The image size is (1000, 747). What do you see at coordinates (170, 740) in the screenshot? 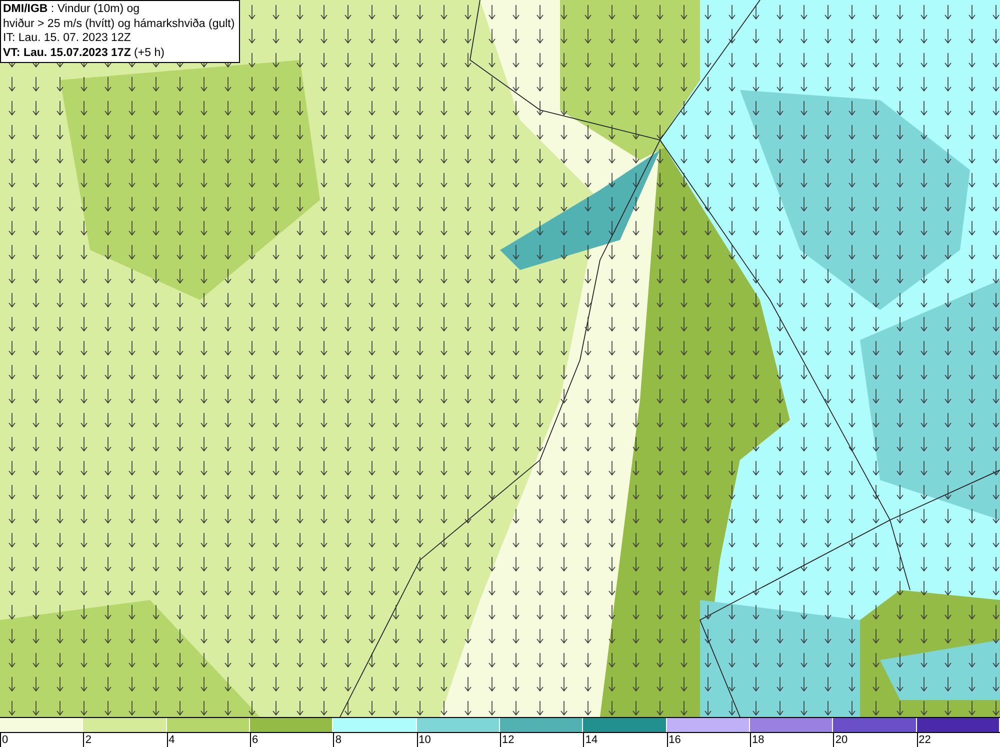
I see `legend-tick-label: 4` at bounding box center [170, 740].